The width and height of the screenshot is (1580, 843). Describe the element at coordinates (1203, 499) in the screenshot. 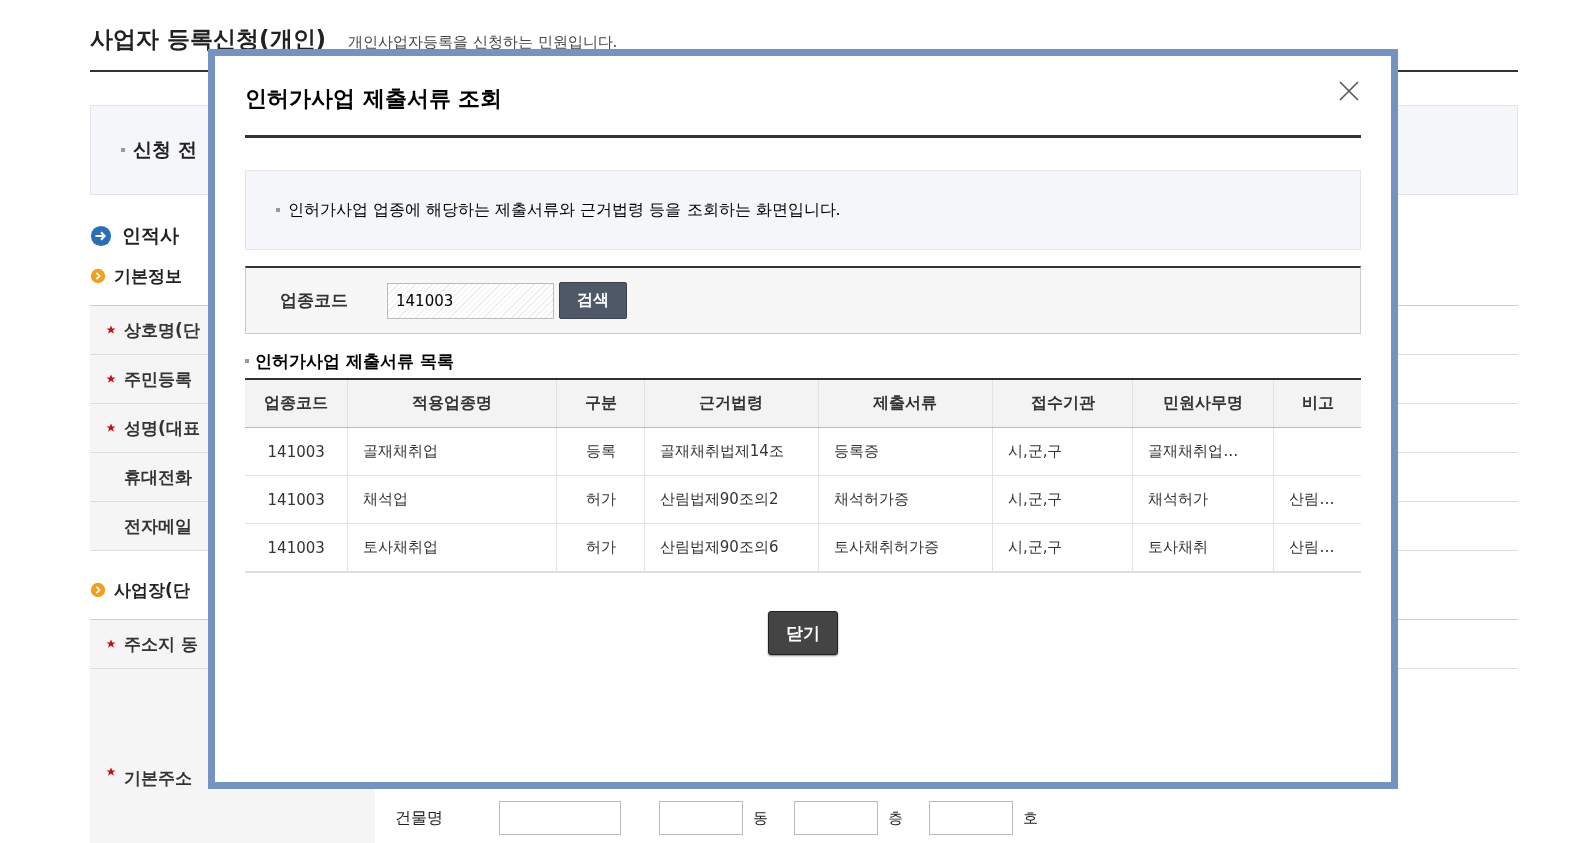

I see `table-cell: 채석허가` at that location.